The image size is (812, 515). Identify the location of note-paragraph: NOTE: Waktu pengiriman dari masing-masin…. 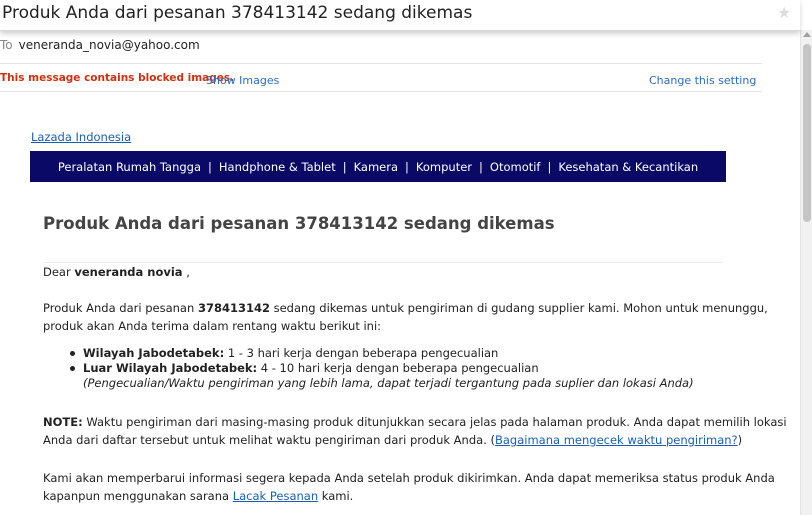
(415, 431).